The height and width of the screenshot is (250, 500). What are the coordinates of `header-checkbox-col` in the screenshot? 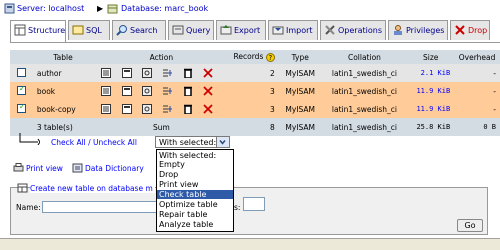 It's located at (21, 57).